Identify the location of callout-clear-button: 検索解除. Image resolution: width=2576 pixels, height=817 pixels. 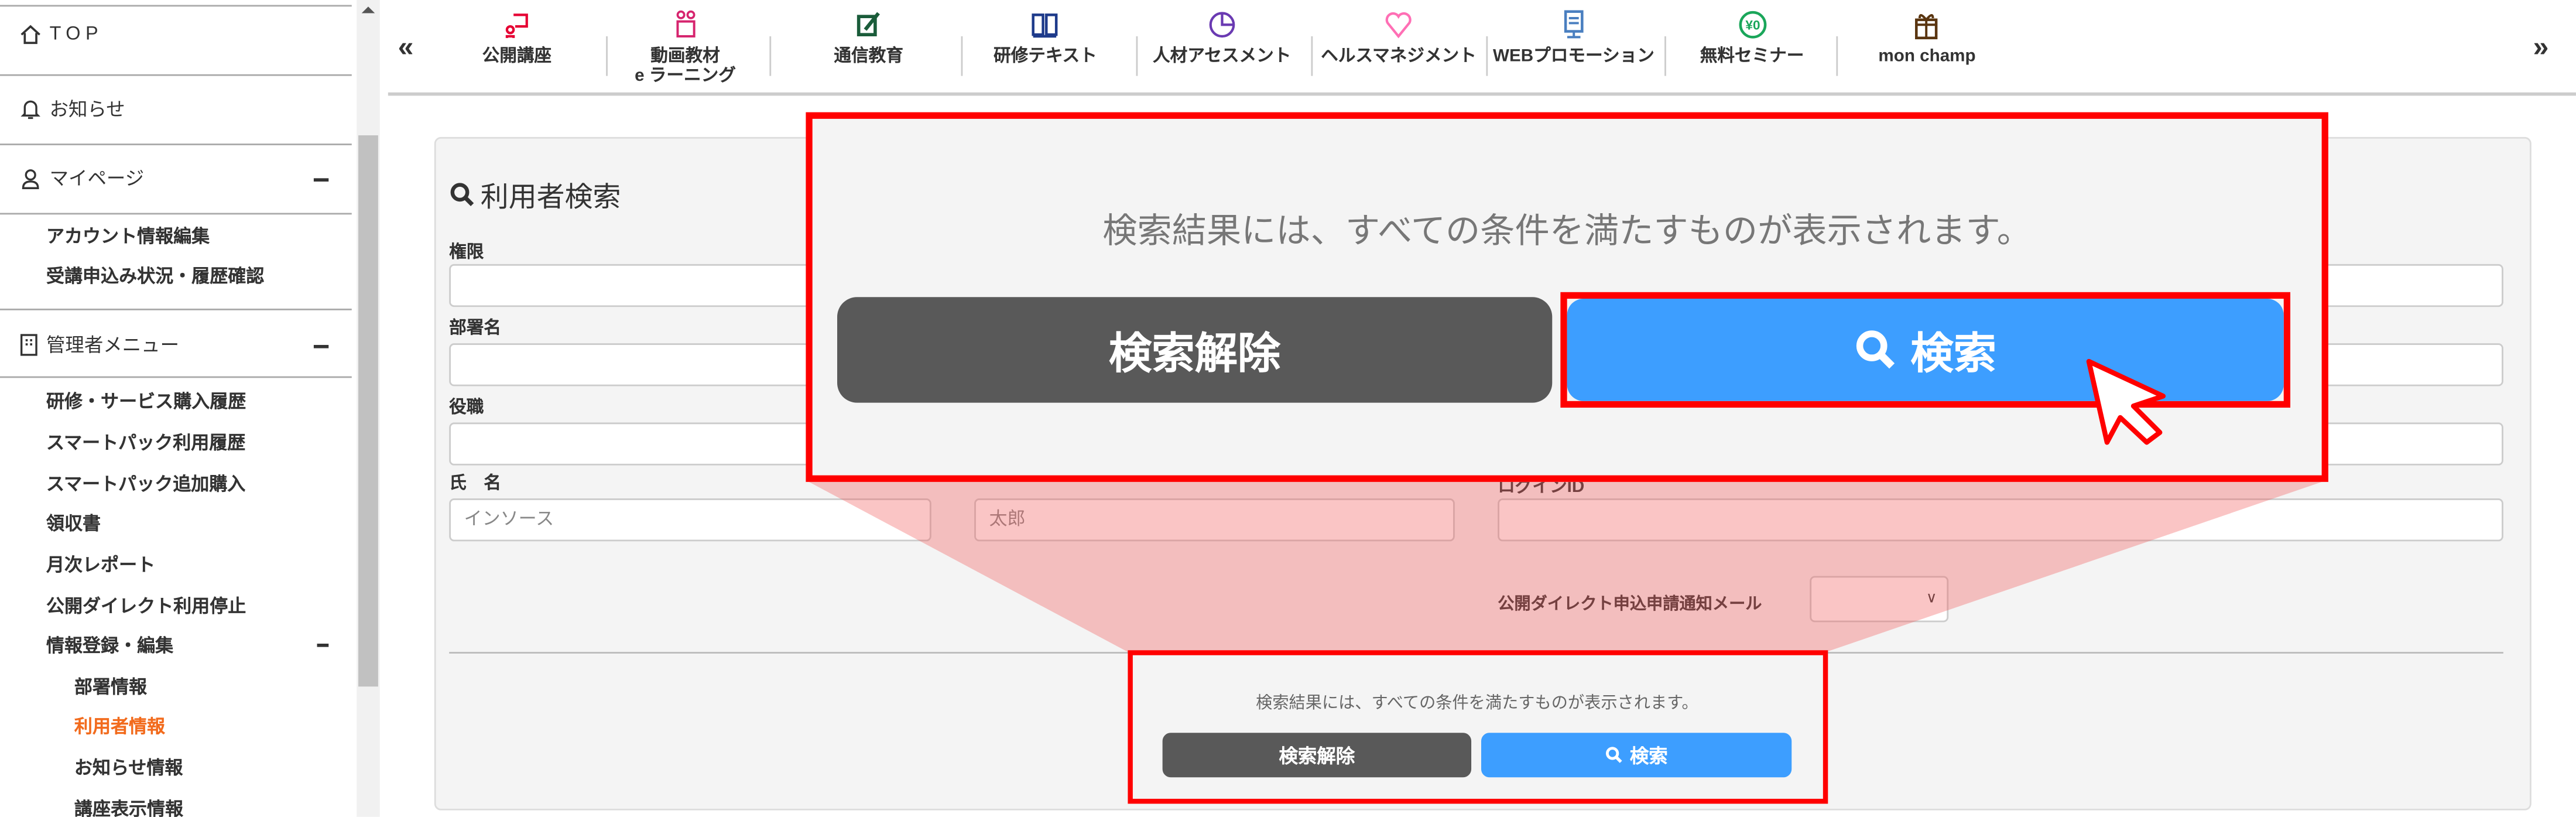
(1195, 350).